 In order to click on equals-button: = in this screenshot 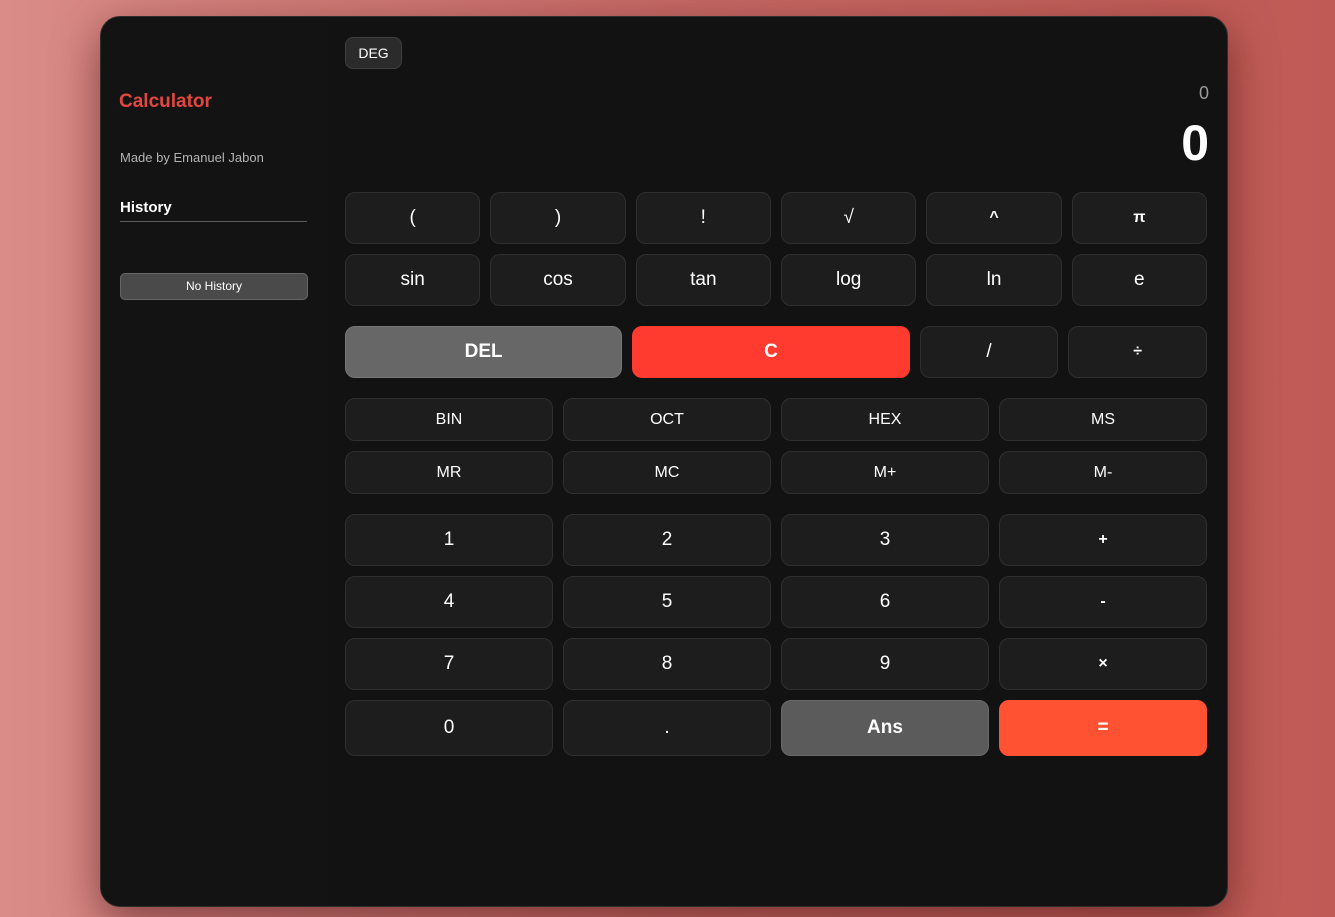, I will do `click(1103, 728)`.